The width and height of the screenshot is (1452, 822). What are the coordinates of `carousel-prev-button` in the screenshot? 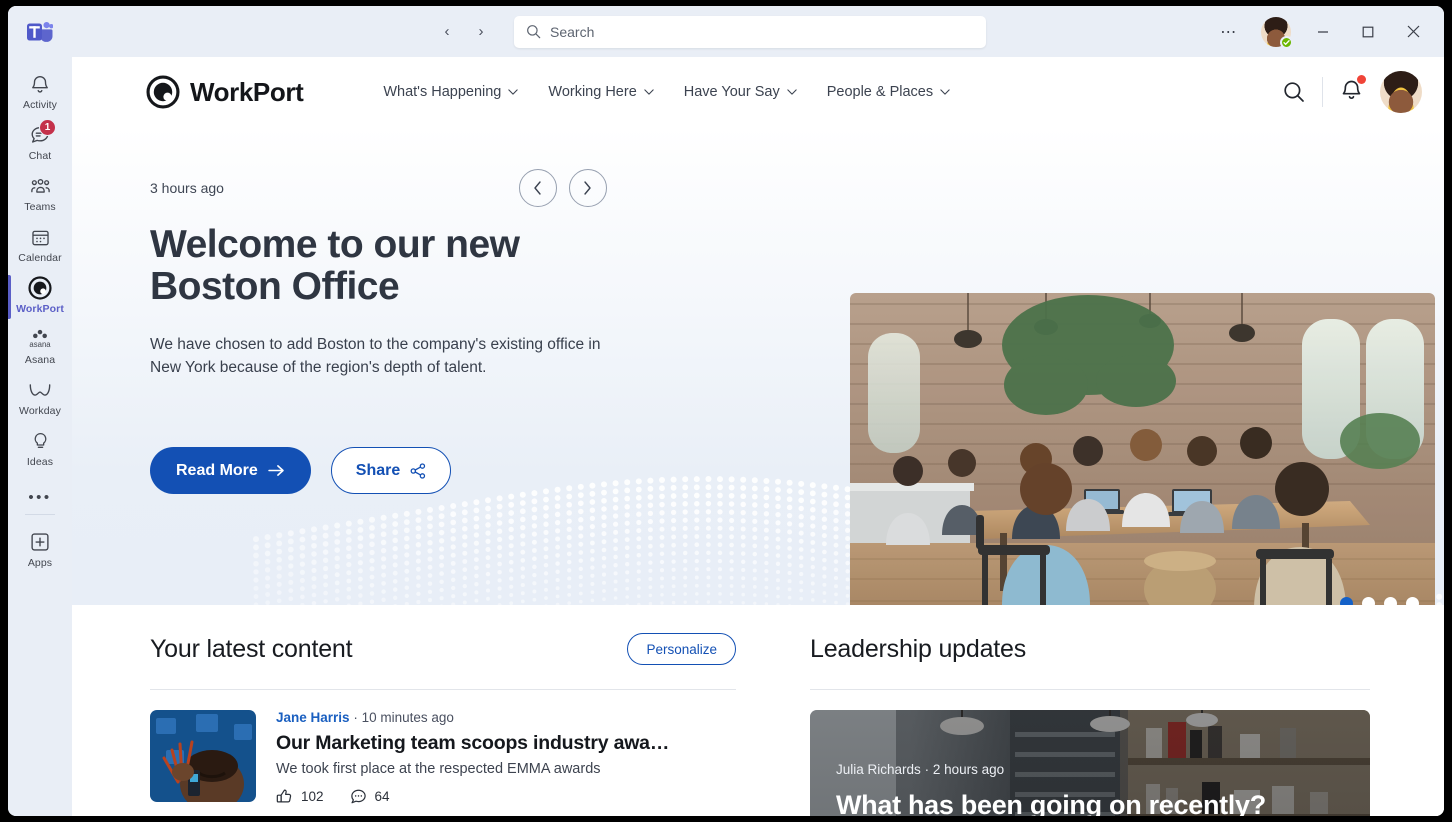 It's located at (537, 188).